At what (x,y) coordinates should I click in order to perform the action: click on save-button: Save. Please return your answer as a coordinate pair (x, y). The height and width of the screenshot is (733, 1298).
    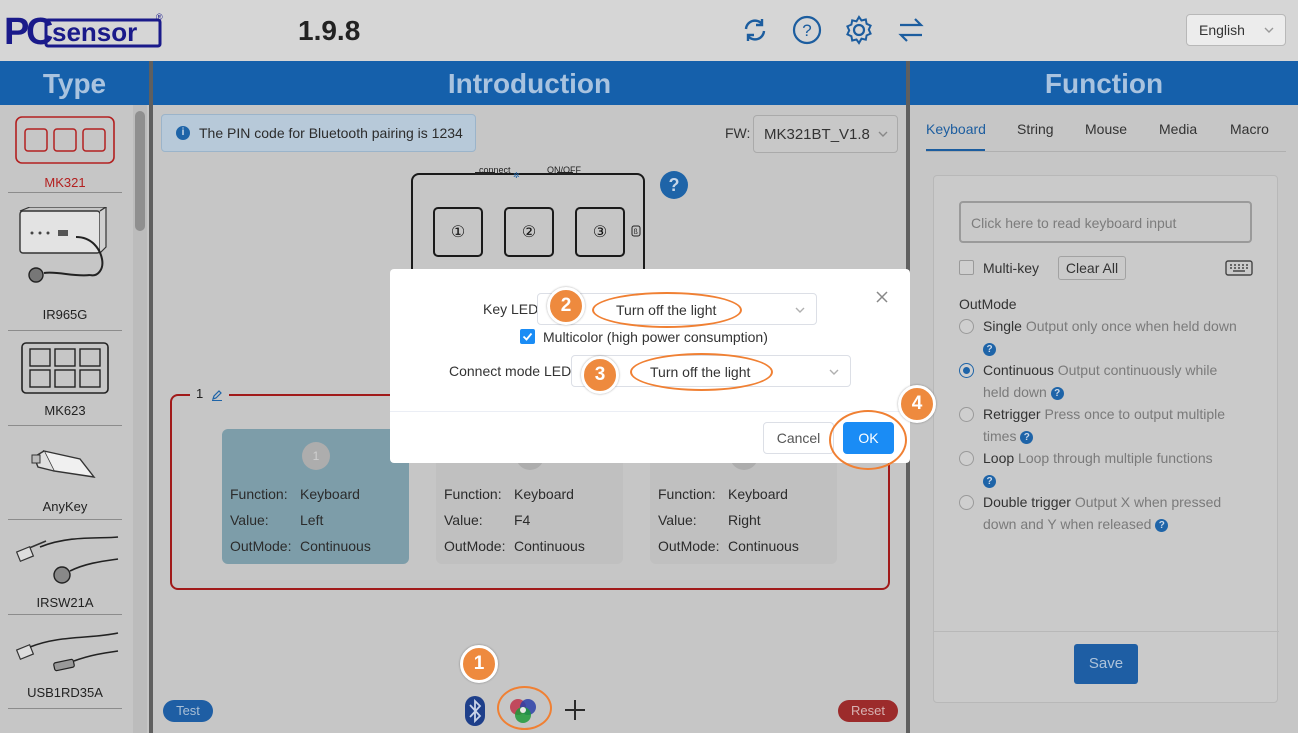
    Looking at the image, I should click on (1106, 664).